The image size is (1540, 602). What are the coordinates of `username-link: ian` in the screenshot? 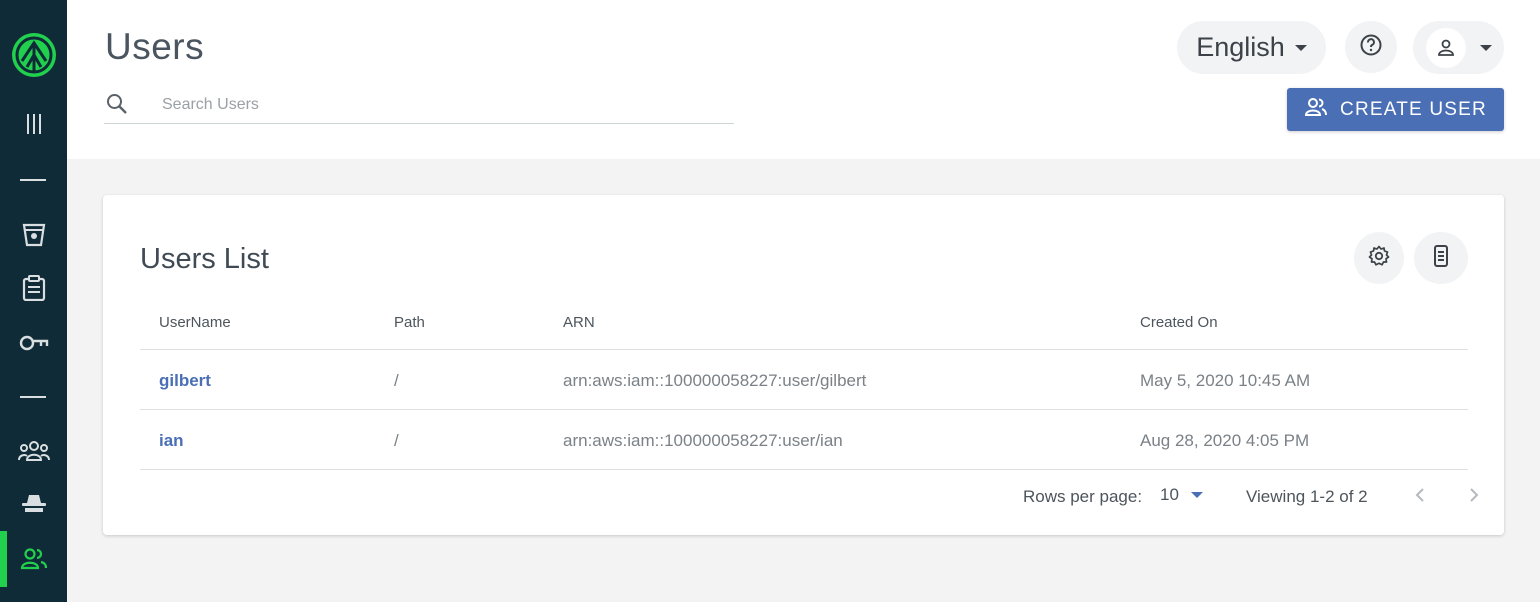 It's located at (171, 441).